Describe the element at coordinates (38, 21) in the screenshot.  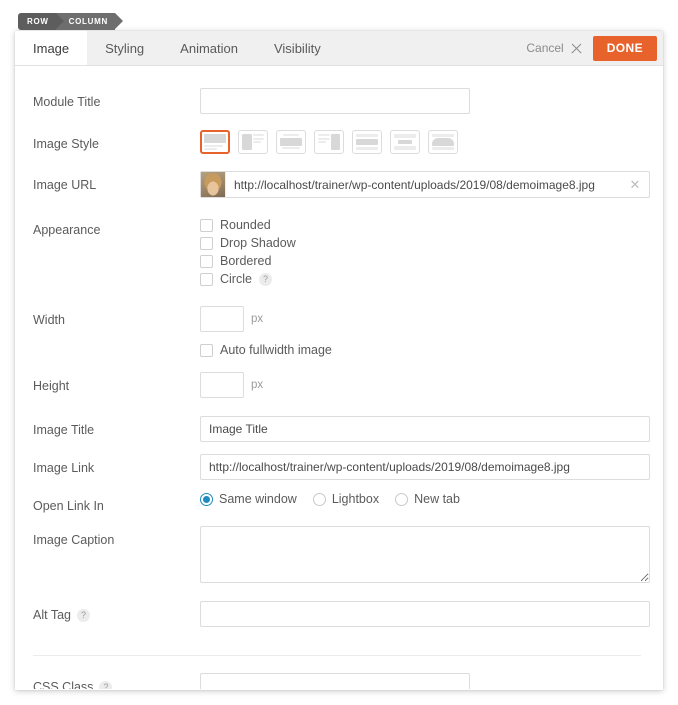
I see `breadcrumb-row-label: ROW` at that location.